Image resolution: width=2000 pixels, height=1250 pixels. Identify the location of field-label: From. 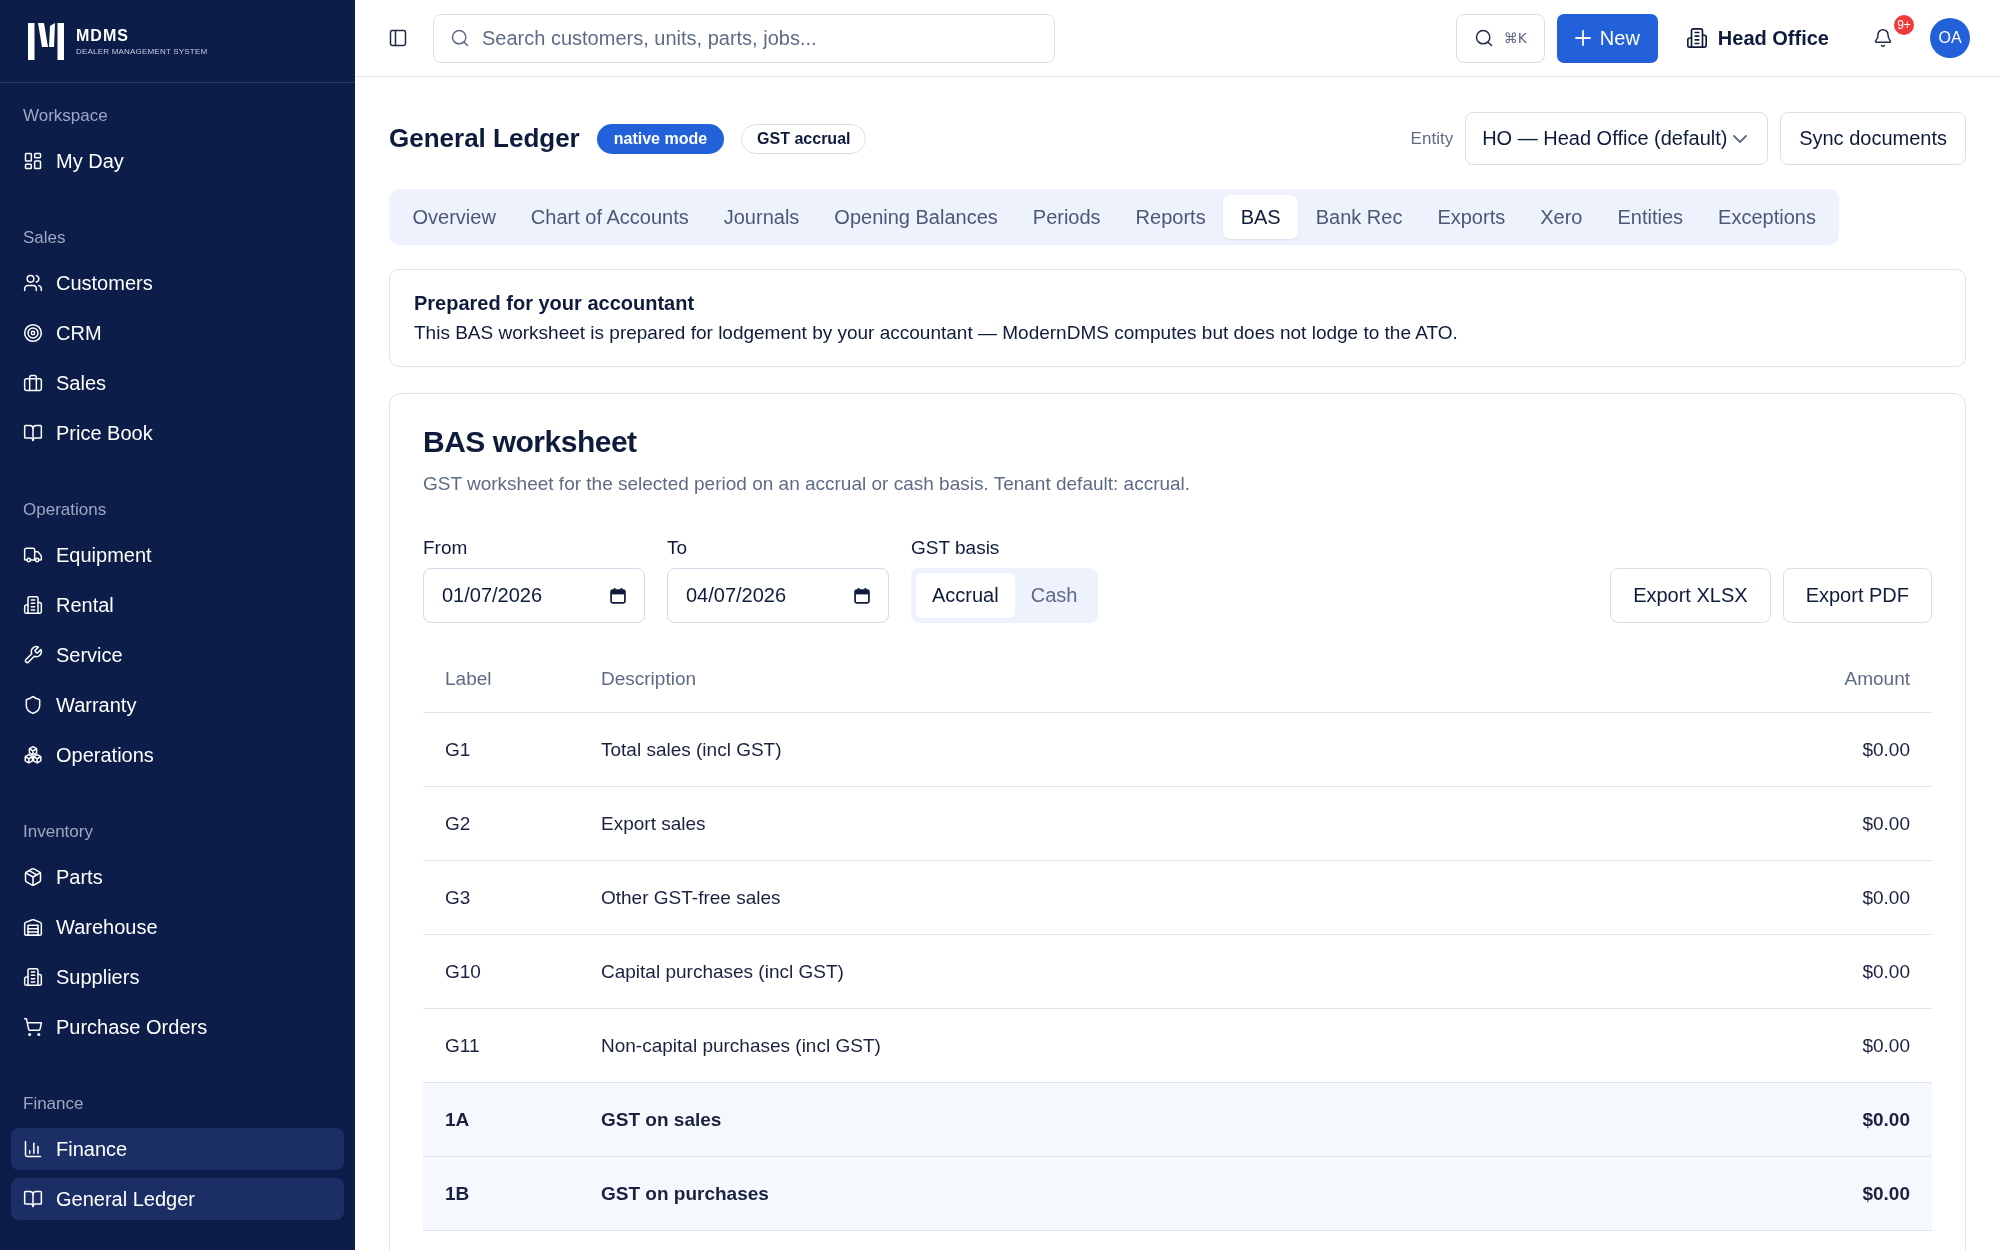
(446, 548).